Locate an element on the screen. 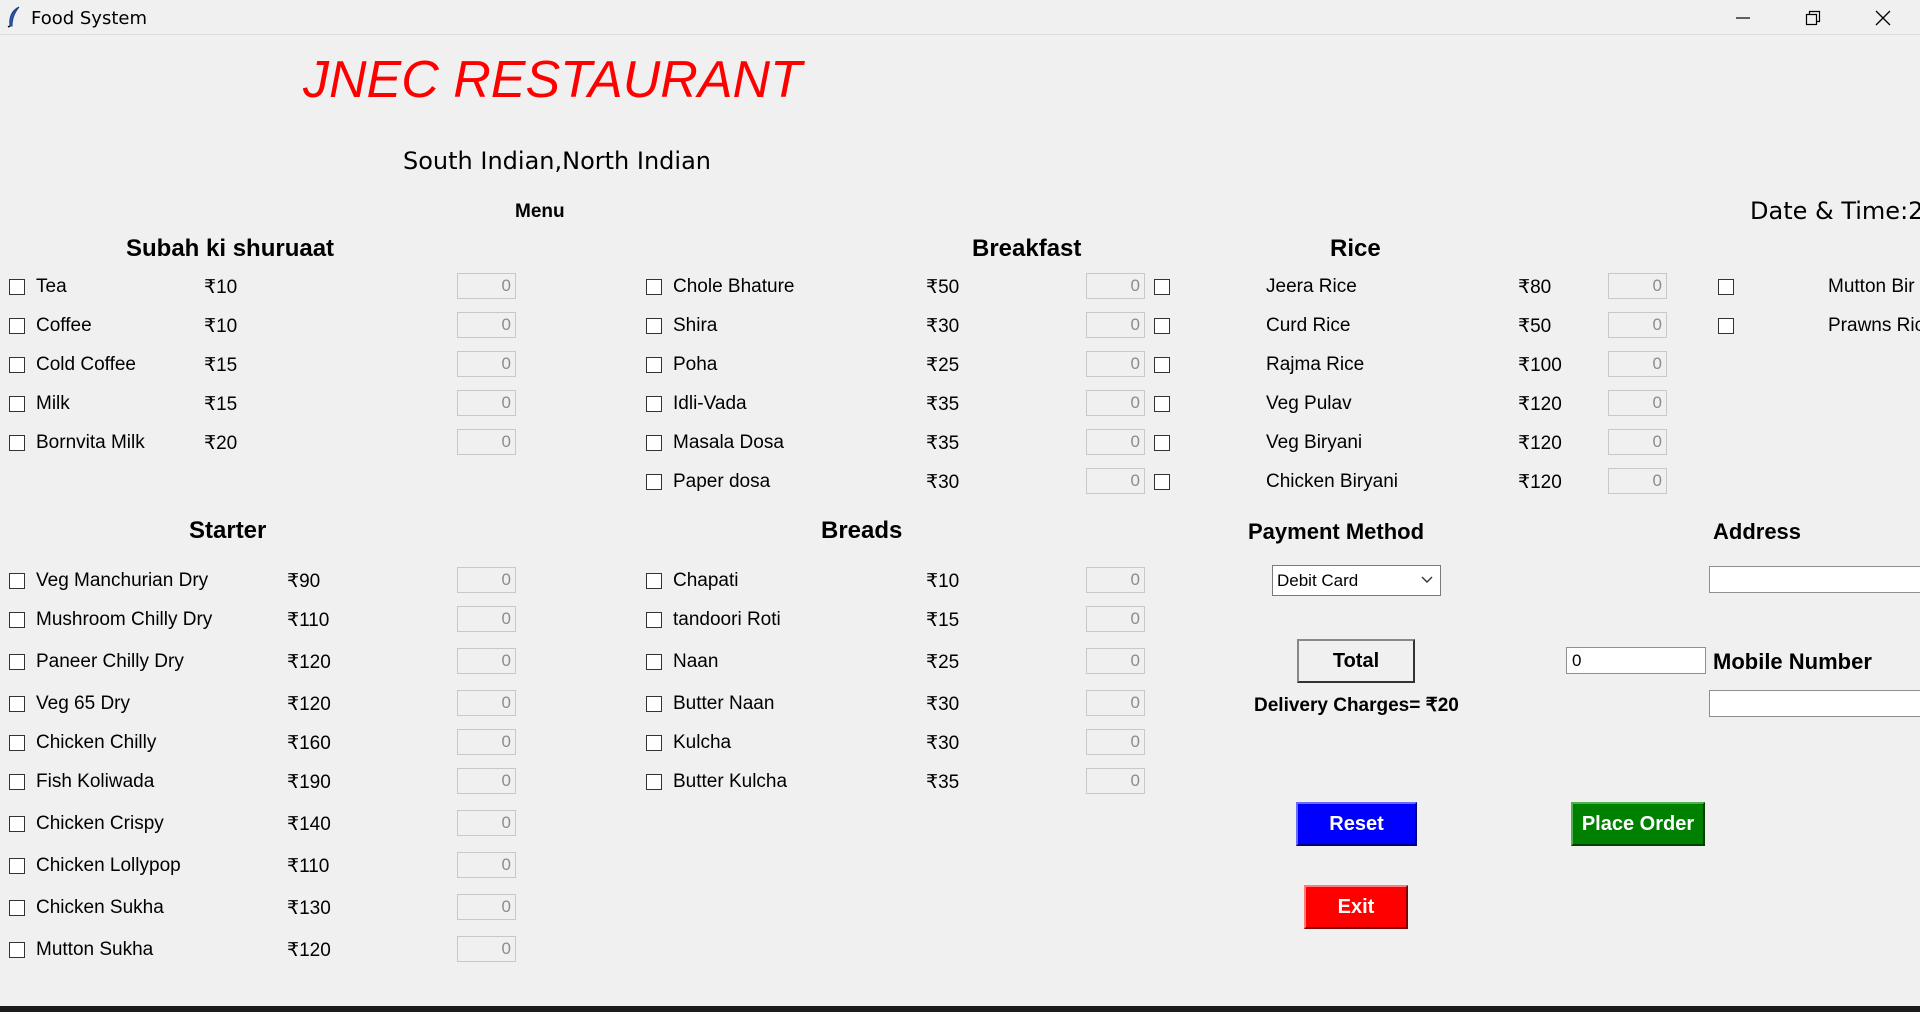  item-name: Chicken Biryani is located at coordinates (1332, 481).